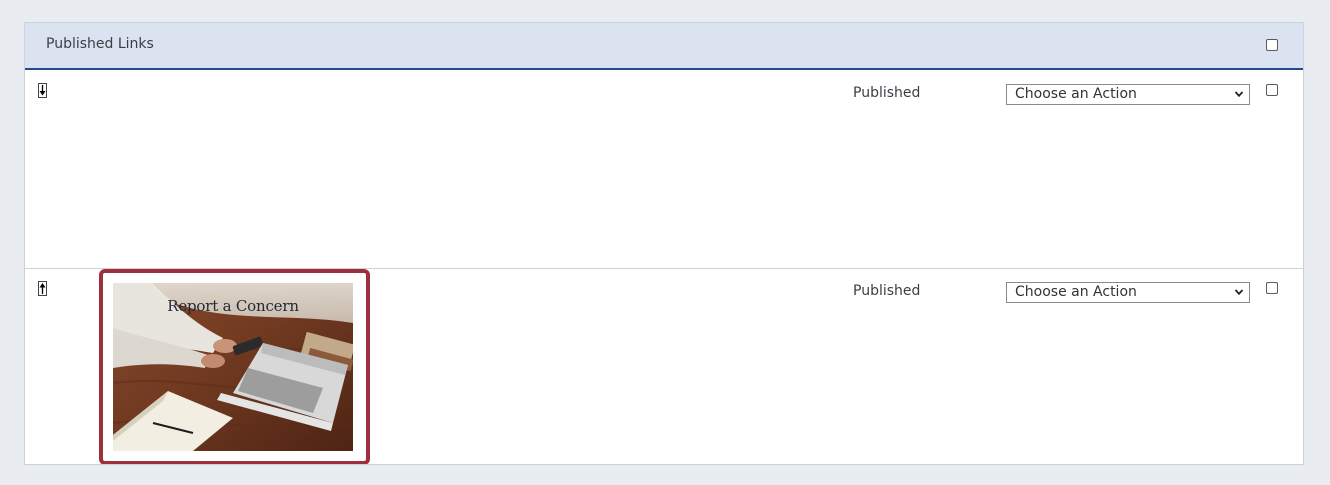 The height and width of the screenshot is (485, 1330). Describe the element at coordinates (233, 306) in the screenshot. I see `thumbnail-title: Report a Concern` at that location.